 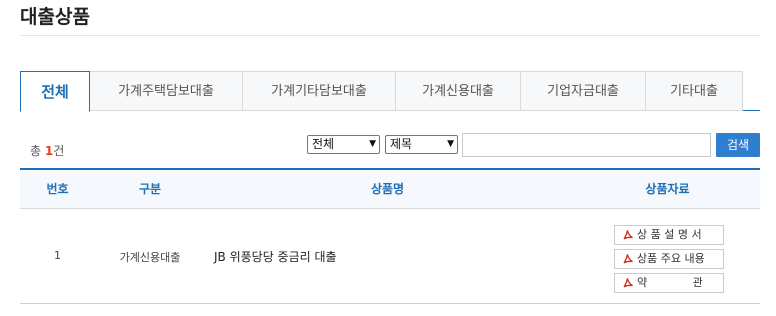 I want to click on doc-label: 상품 주요 내용, so click(x=671, y=258).